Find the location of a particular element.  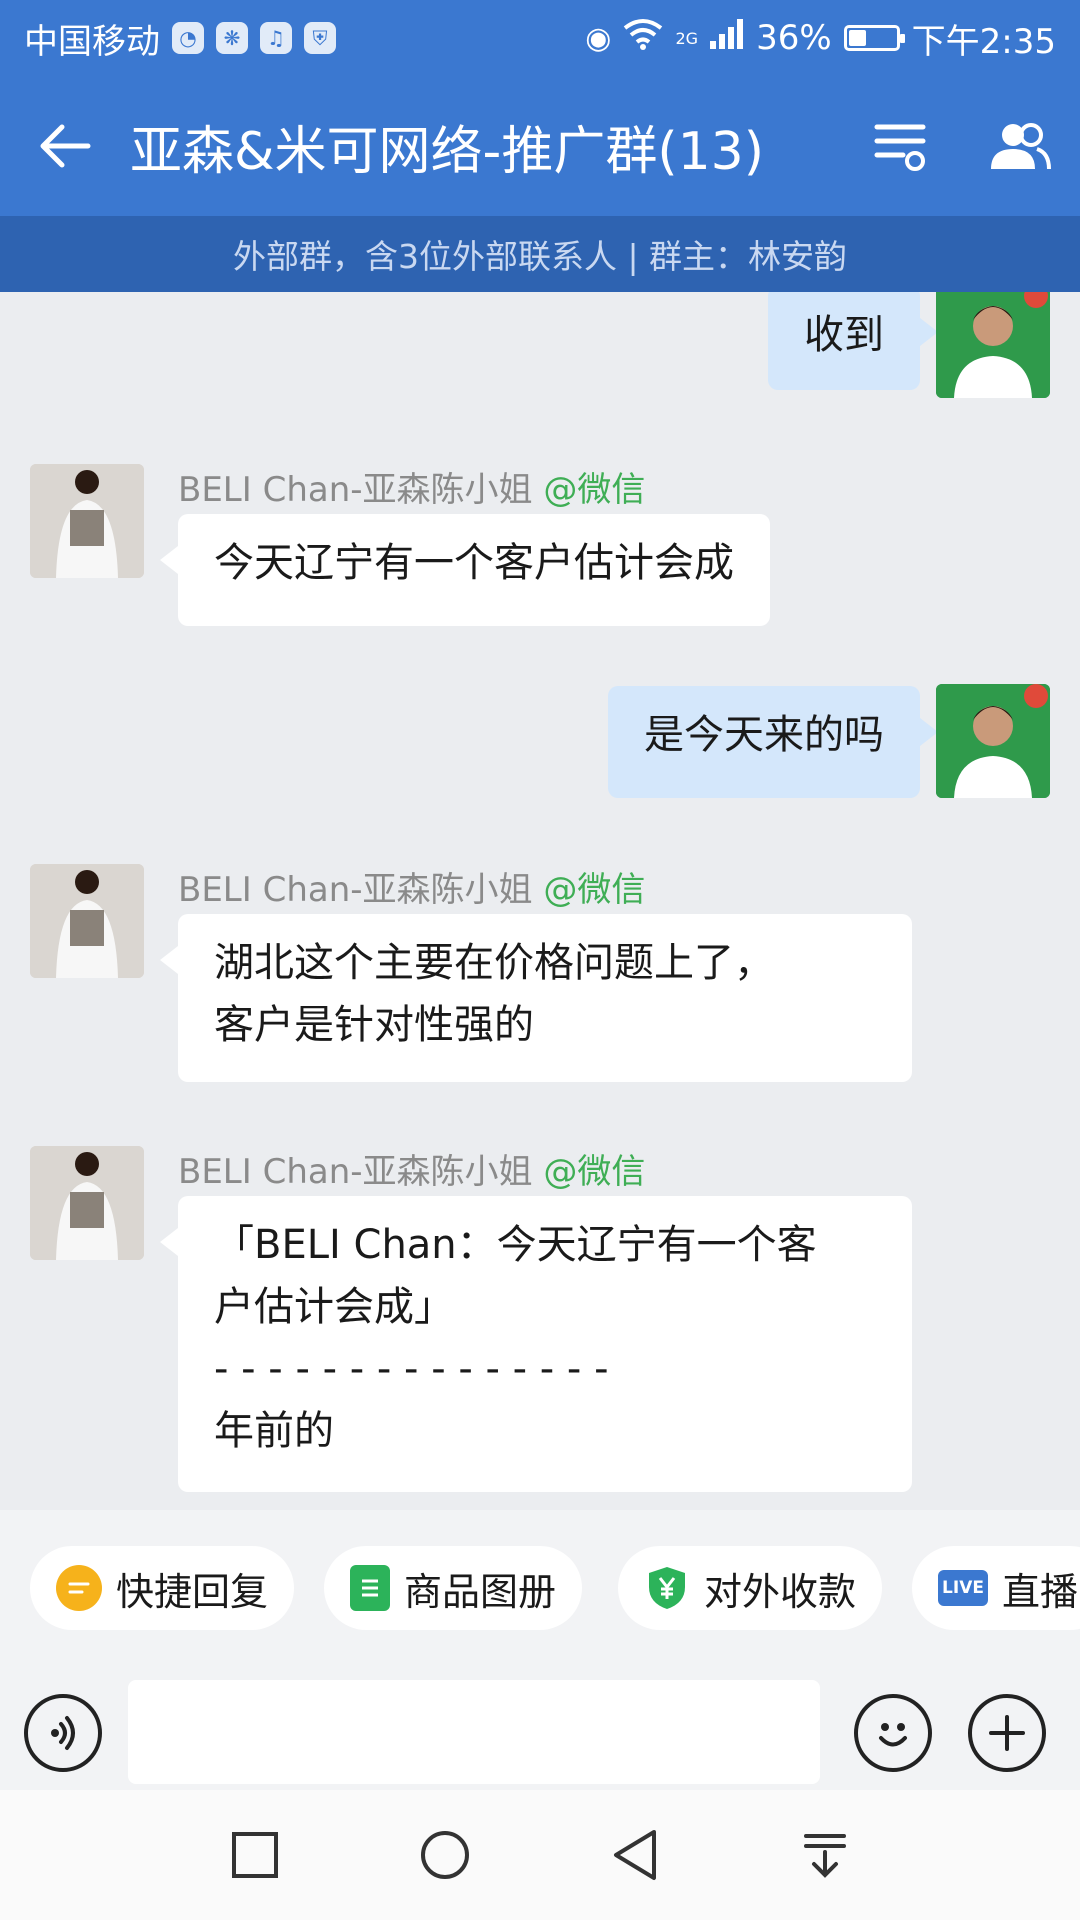

notification-pull-button is located at coordinates (825, 1855).